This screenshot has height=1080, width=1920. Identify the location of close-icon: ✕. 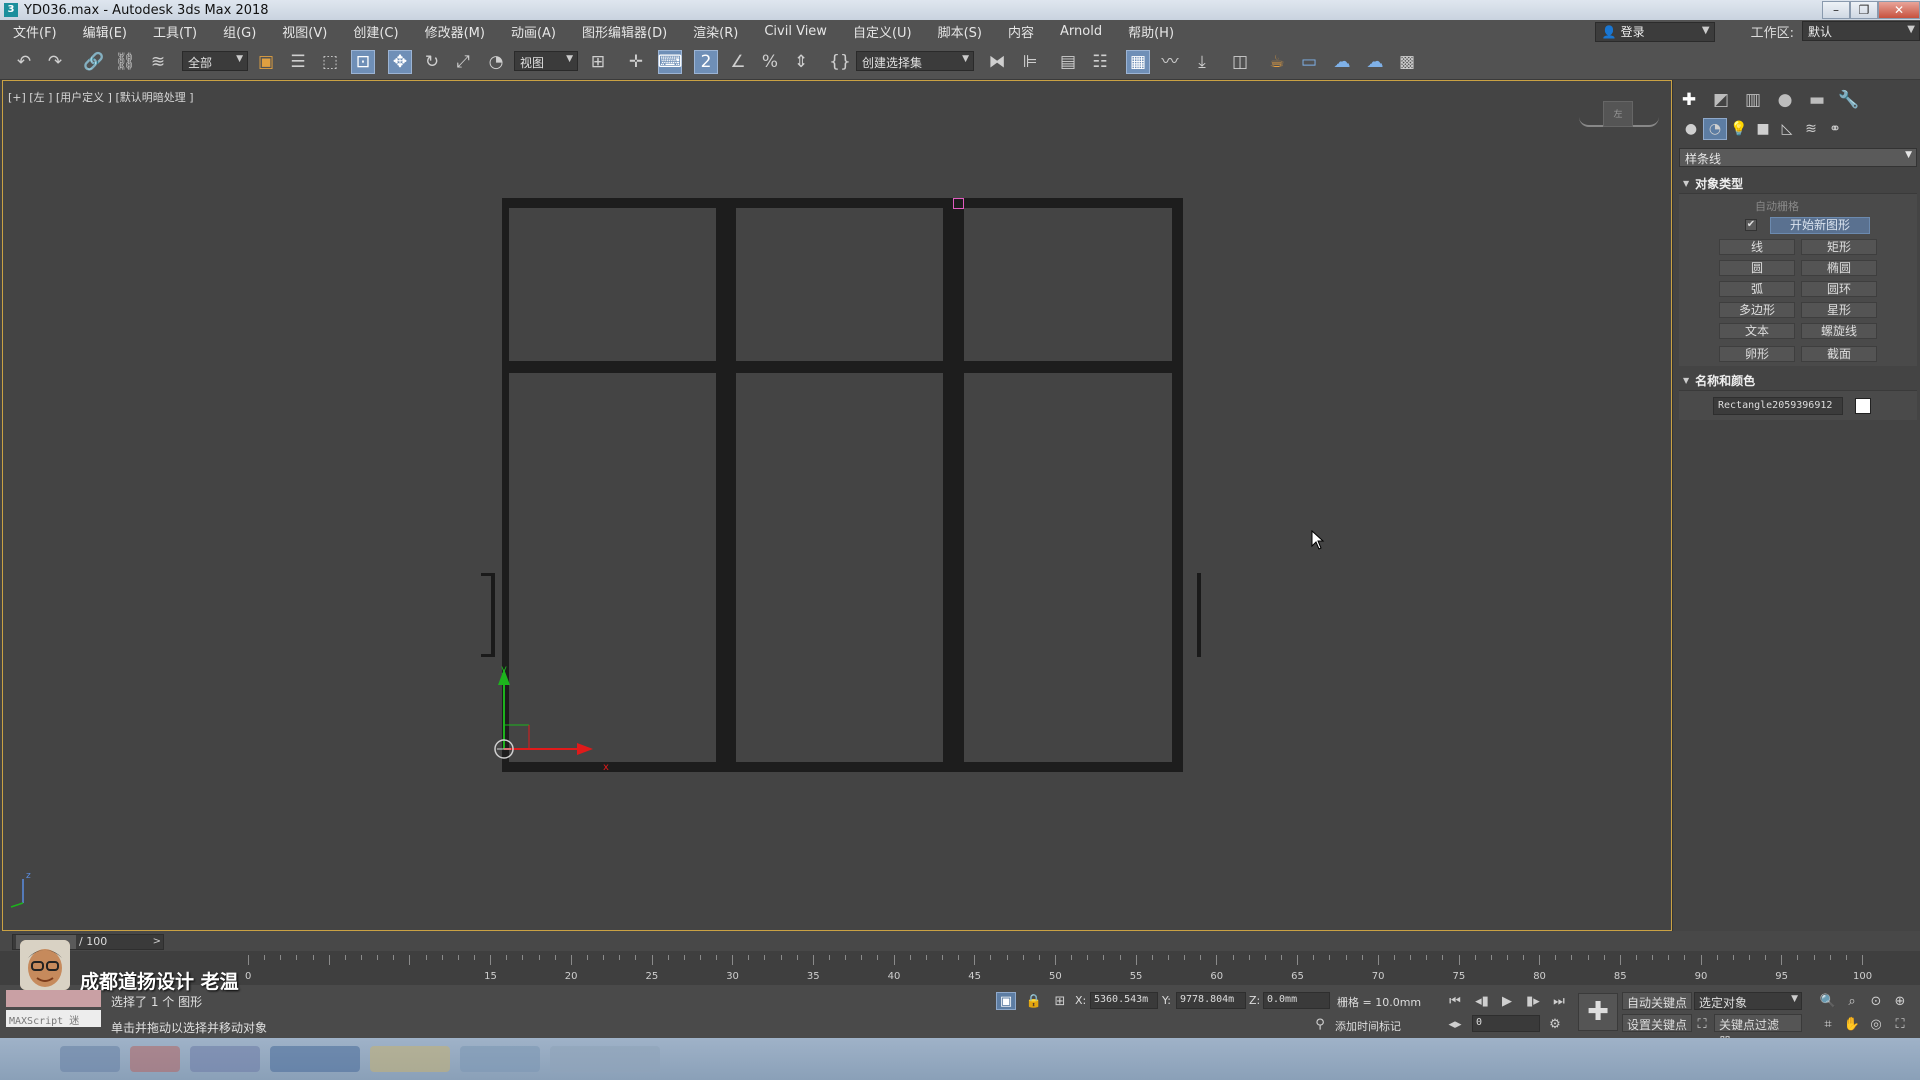
(1899, 10).